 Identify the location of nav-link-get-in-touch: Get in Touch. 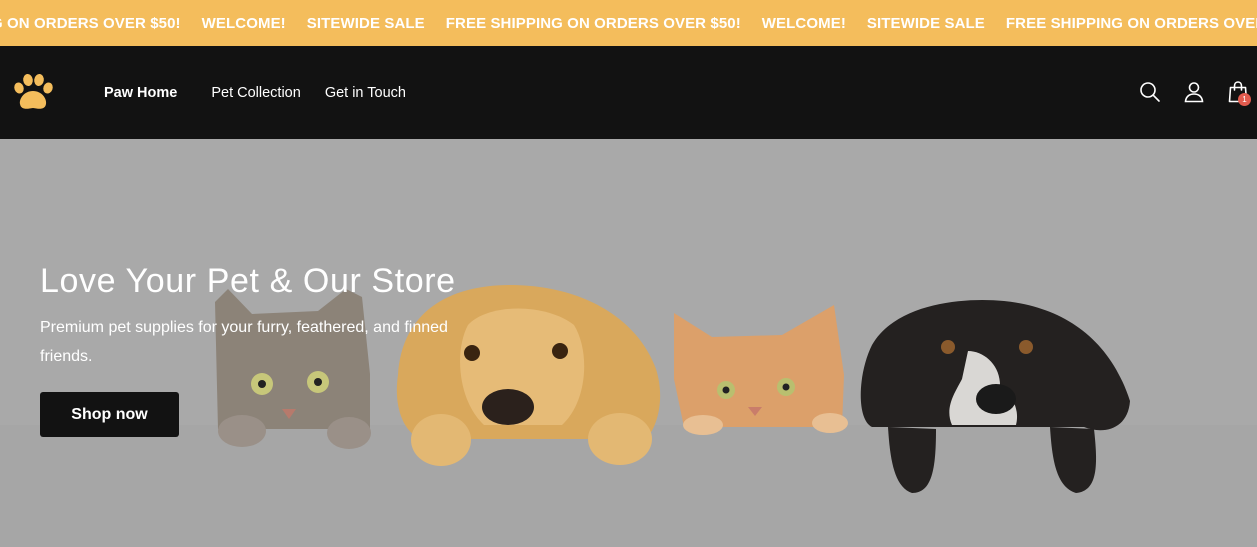
(365, 93).